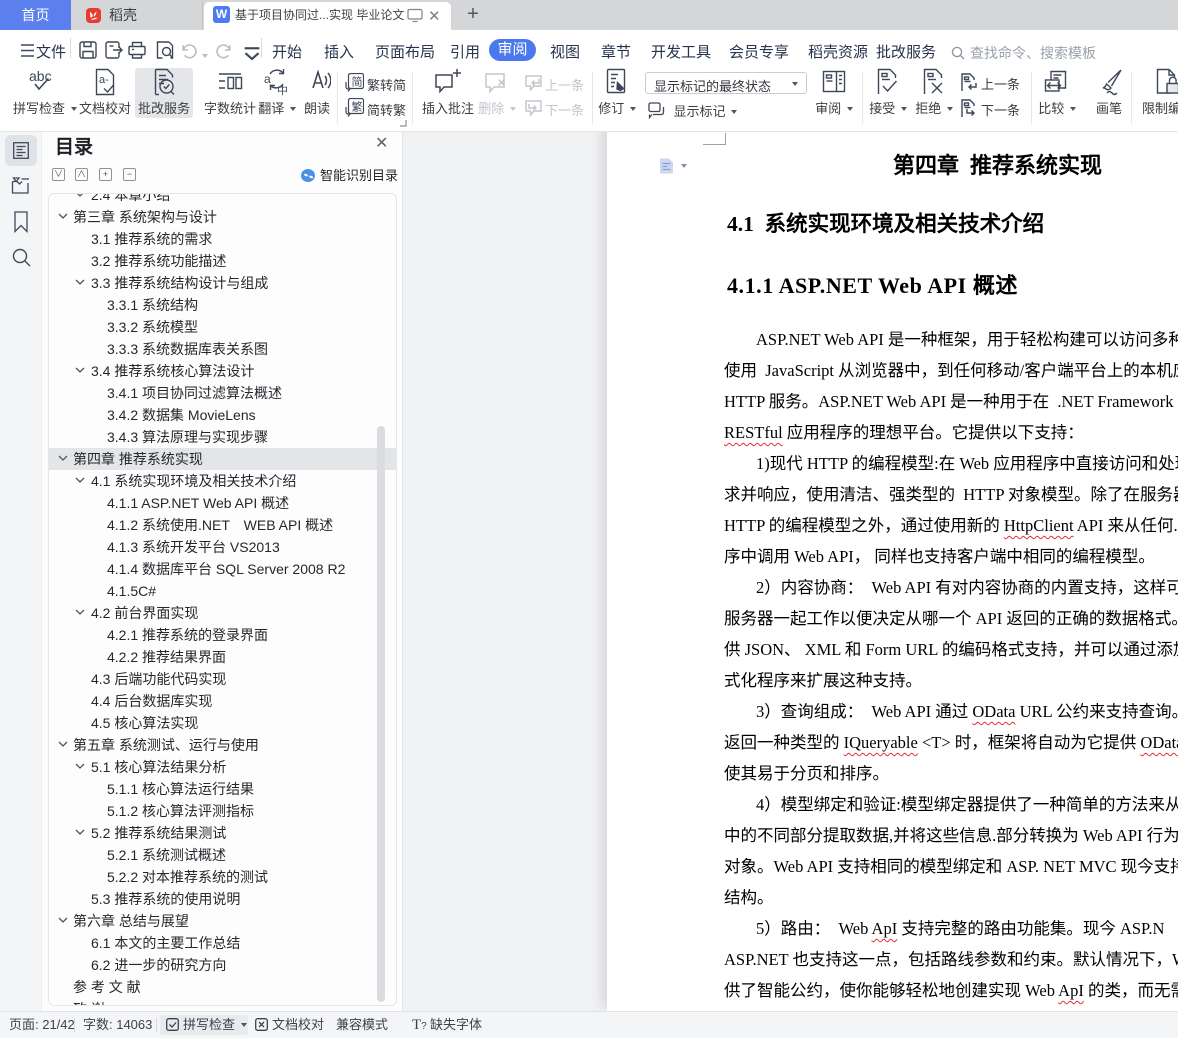 This screenshot has height=1038, width=1178. Describe the element at coordinates (40, 76) in the screenshot. I see `svg-text: abc` at that location.